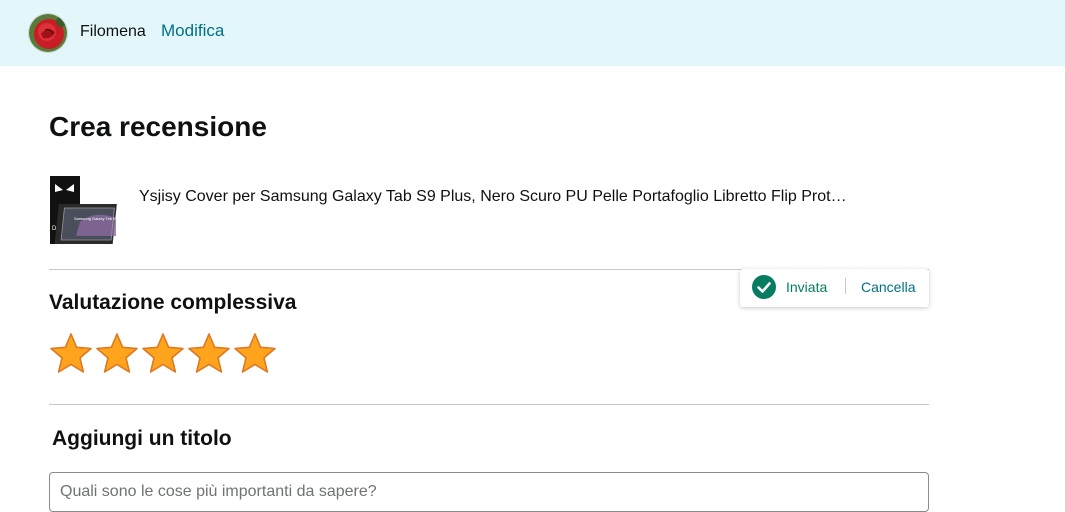 The width and height of the screenshot is (1065, 512). I want to click on avatar, so click(48, 33).